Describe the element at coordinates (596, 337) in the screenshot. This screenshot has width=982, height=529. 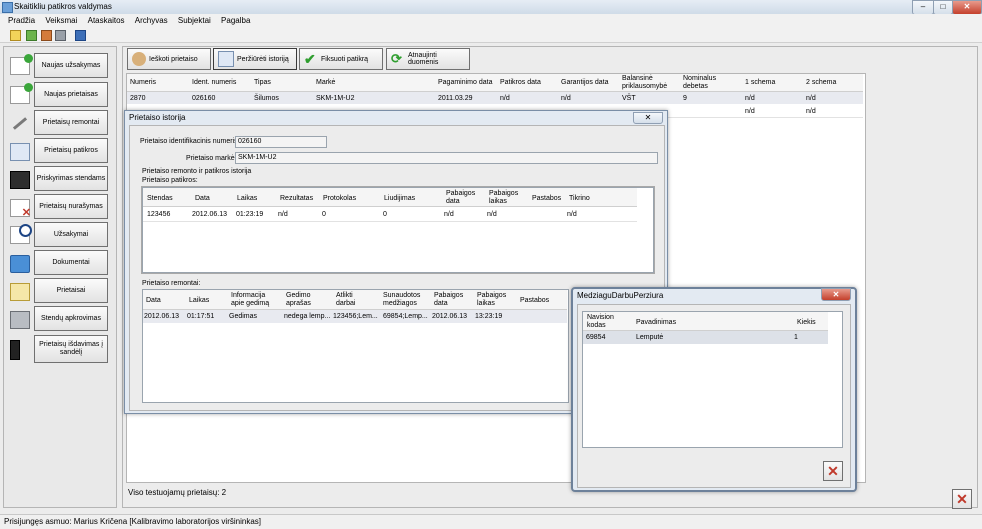
I see `table-cell: 69854` at that location.